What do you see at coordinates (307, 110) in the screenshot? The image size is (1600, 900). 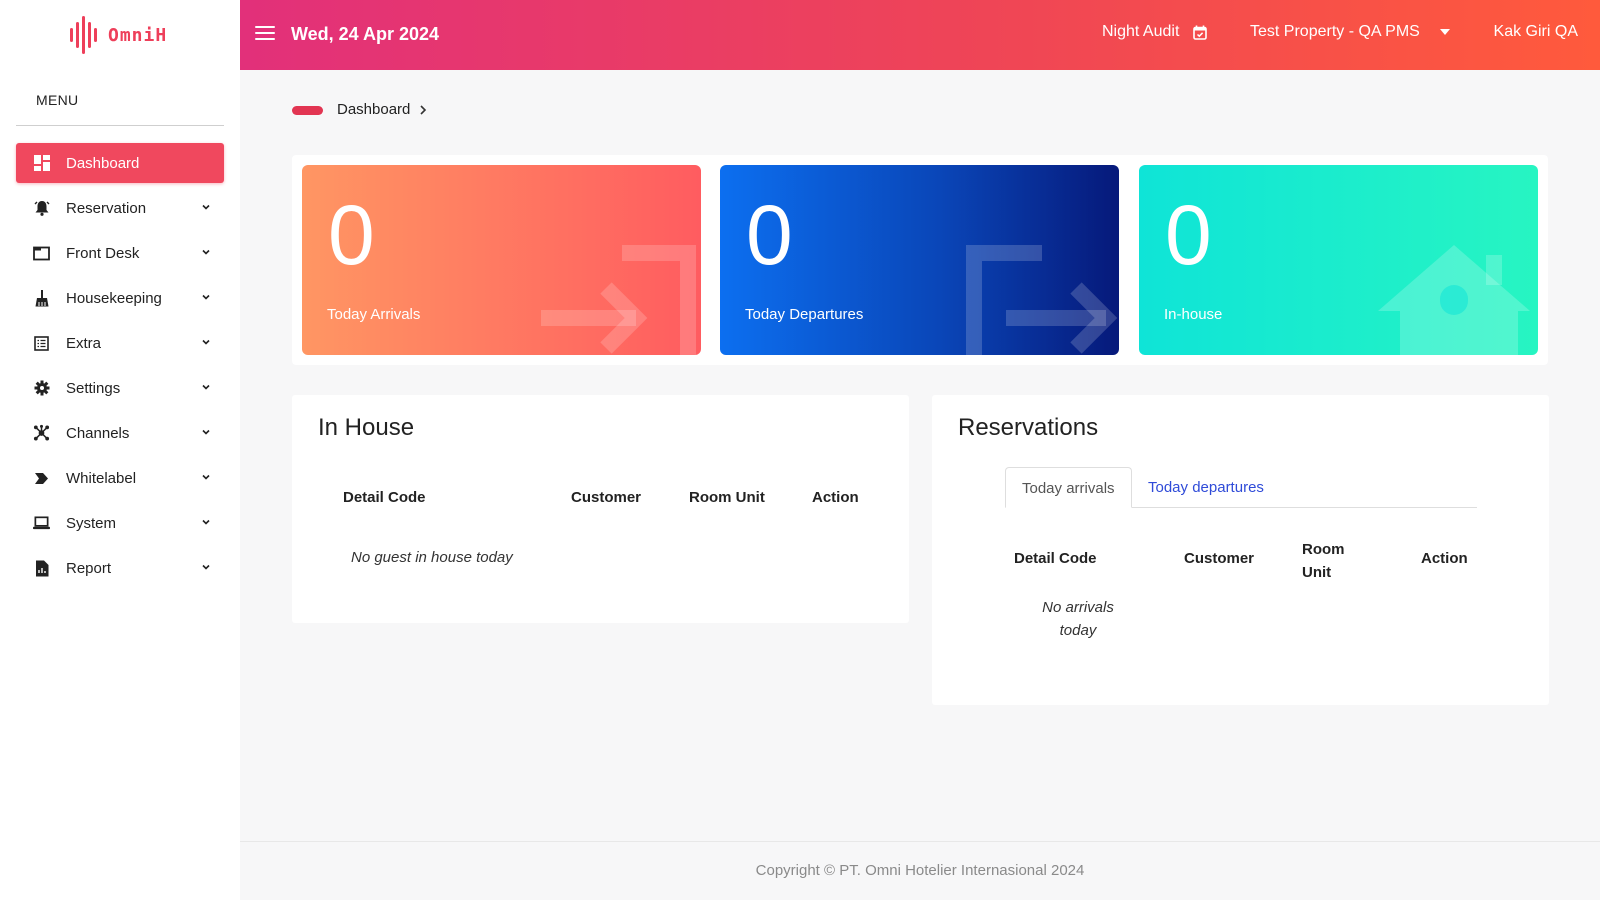 I see `breadcrumb-indicator` at bounding box center [307, 110].